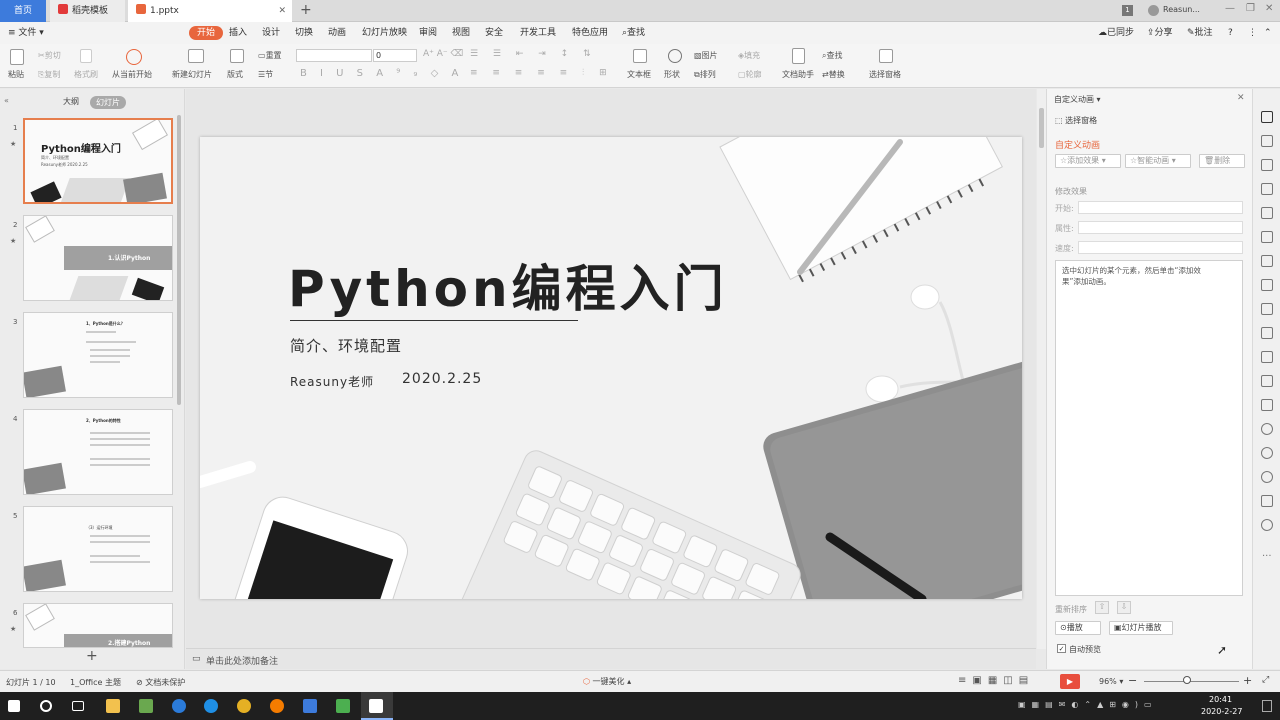 The image size is (1280, 720). I want to click on zoom-out-icon: −, so click(1132, 680).